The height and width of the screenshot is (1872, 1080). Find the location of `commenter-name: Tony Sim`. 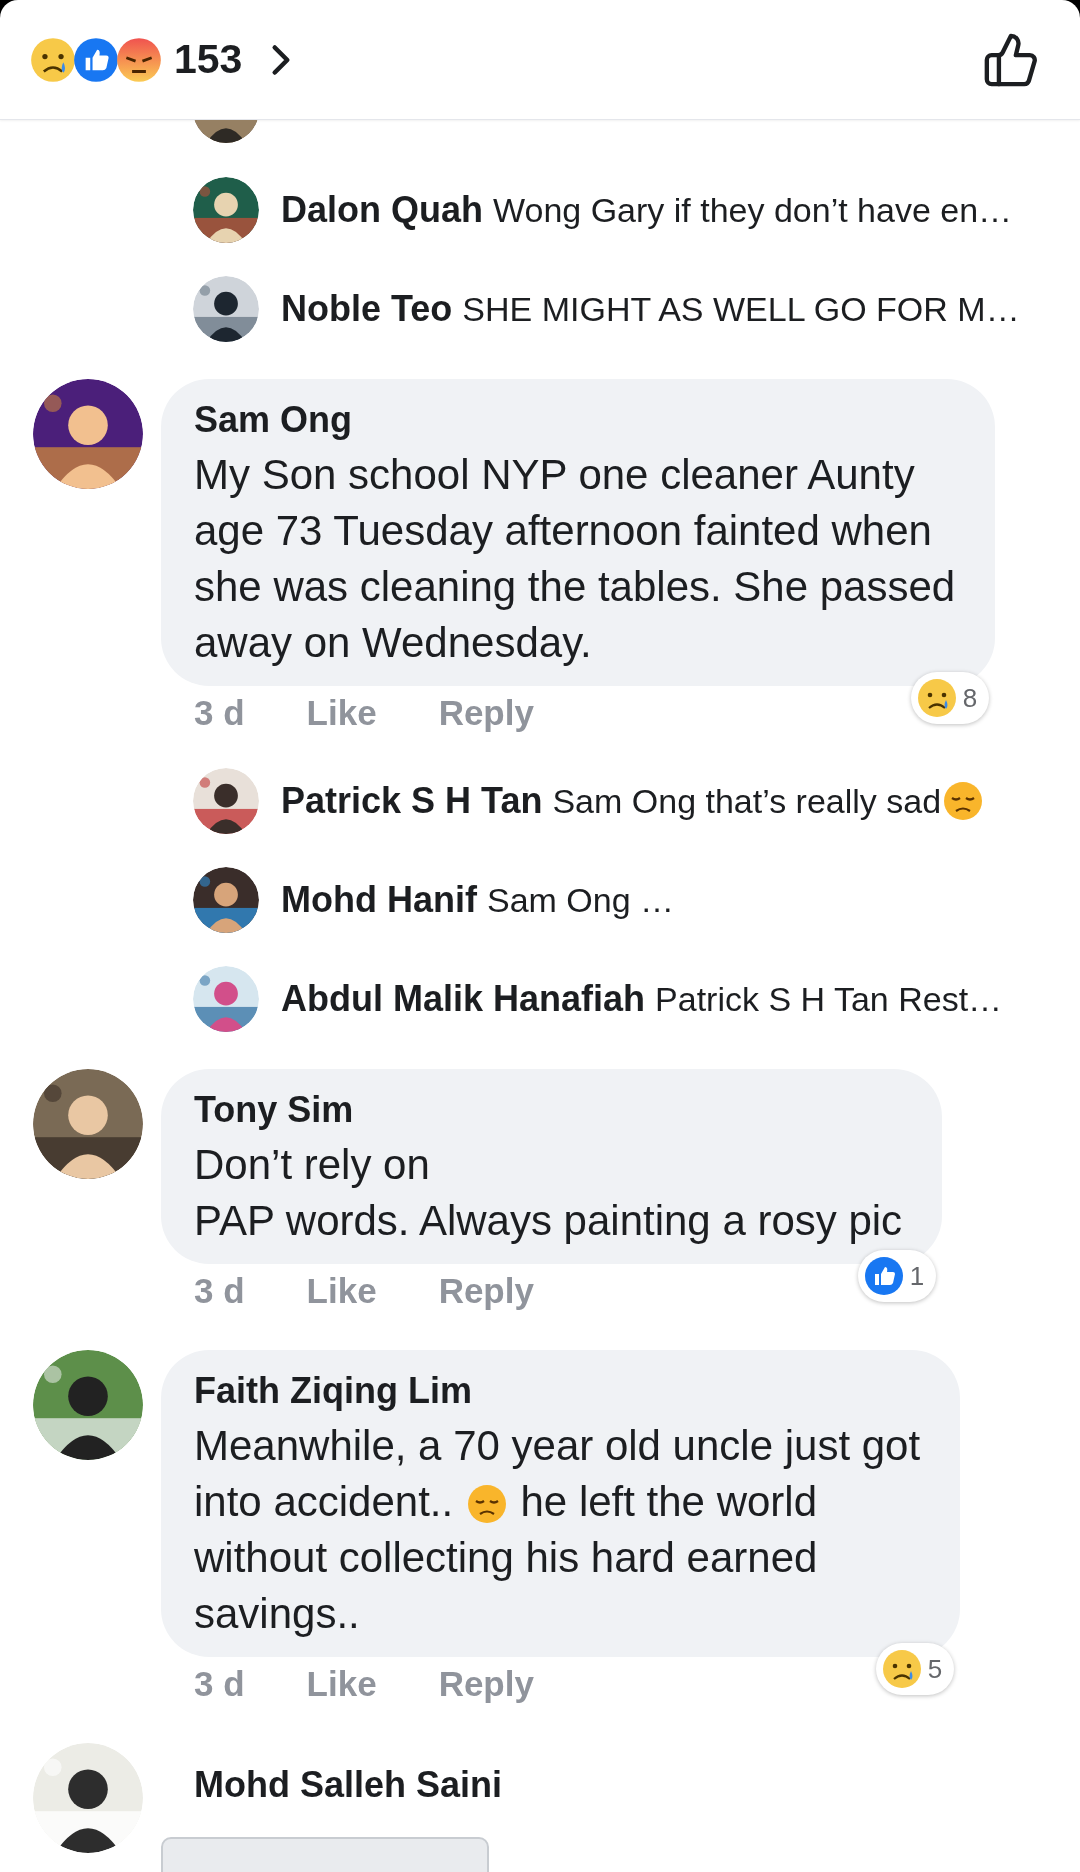

commenter-name: Tony Sim is located at coordinates (548, 1110).